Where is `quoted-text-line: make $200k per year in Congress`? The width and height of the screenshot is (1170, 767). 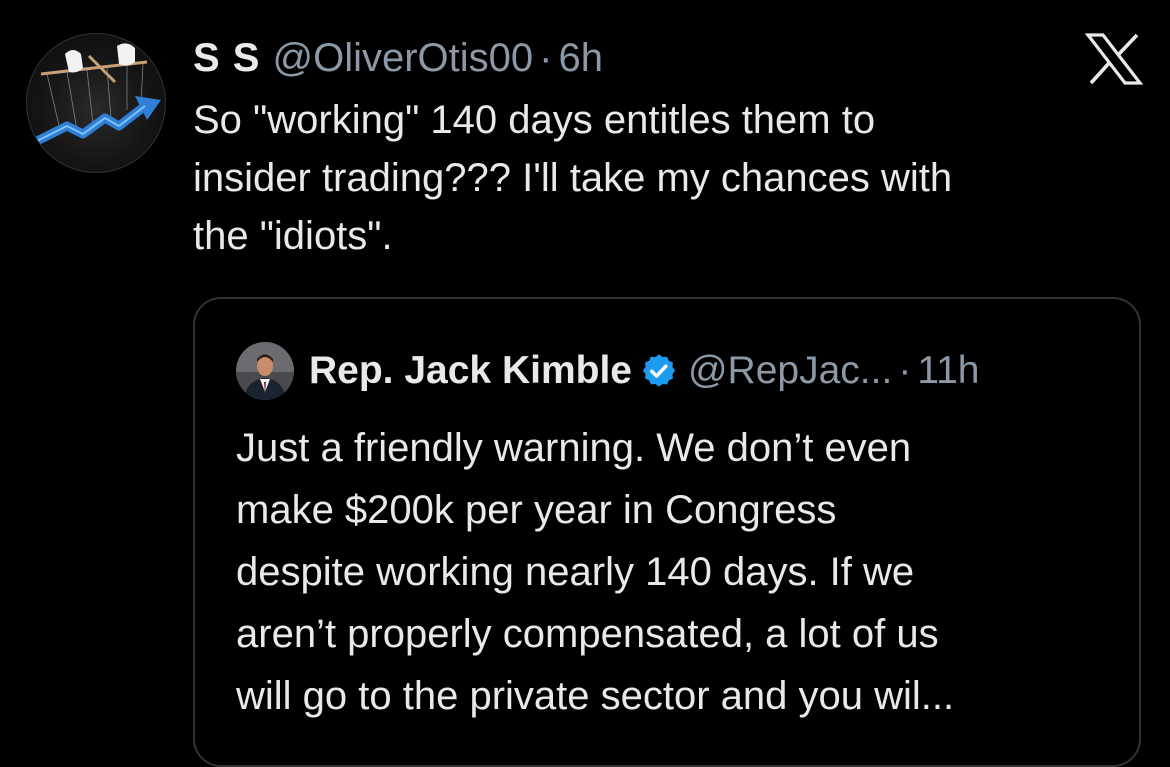 quoted-text-line: make $200k per year in Congress is located at coordinates (536, 510).